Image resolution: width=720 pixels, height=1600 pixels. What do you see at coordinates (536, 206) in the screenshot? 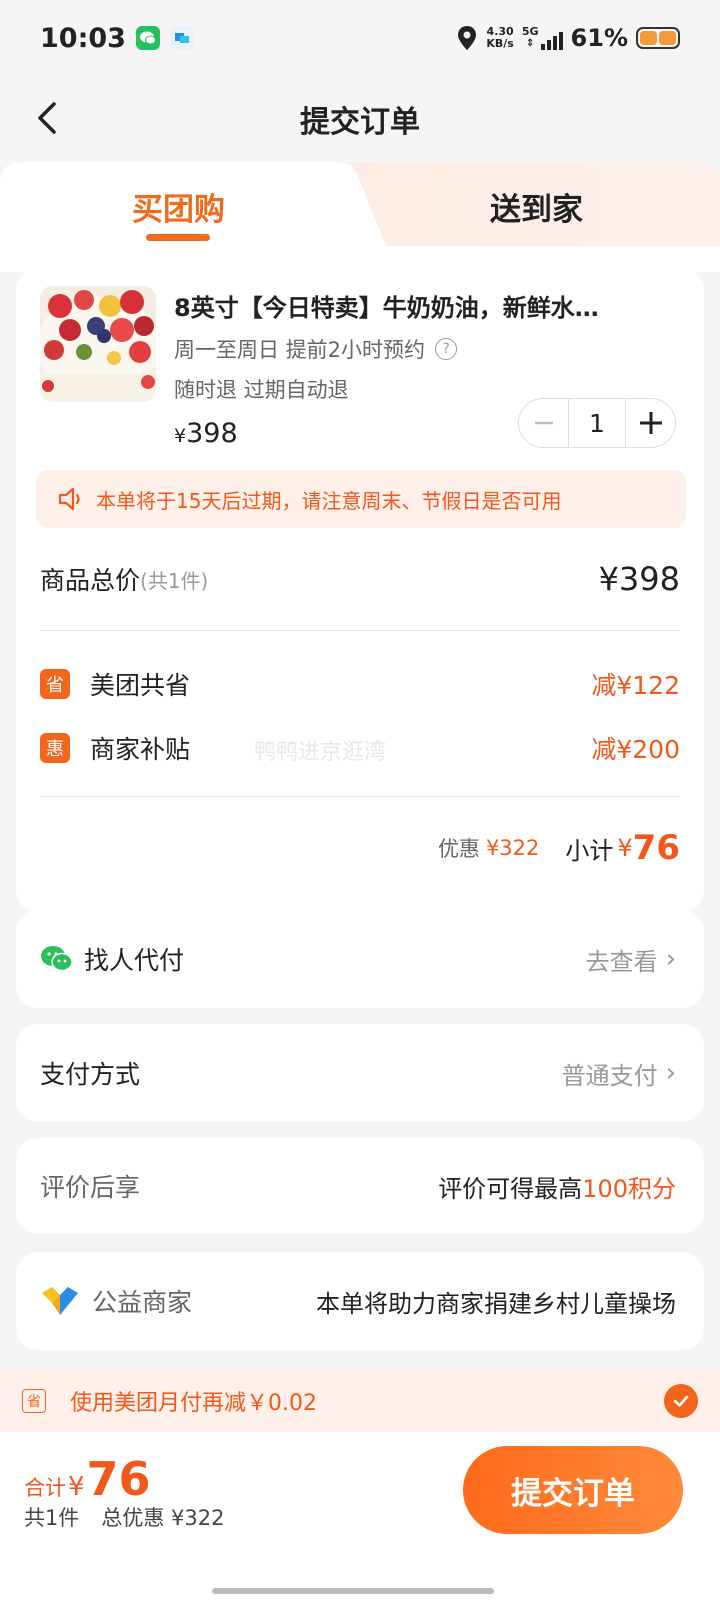
I see `tab-delivery: 送到家` at bounding box center [536, 206].